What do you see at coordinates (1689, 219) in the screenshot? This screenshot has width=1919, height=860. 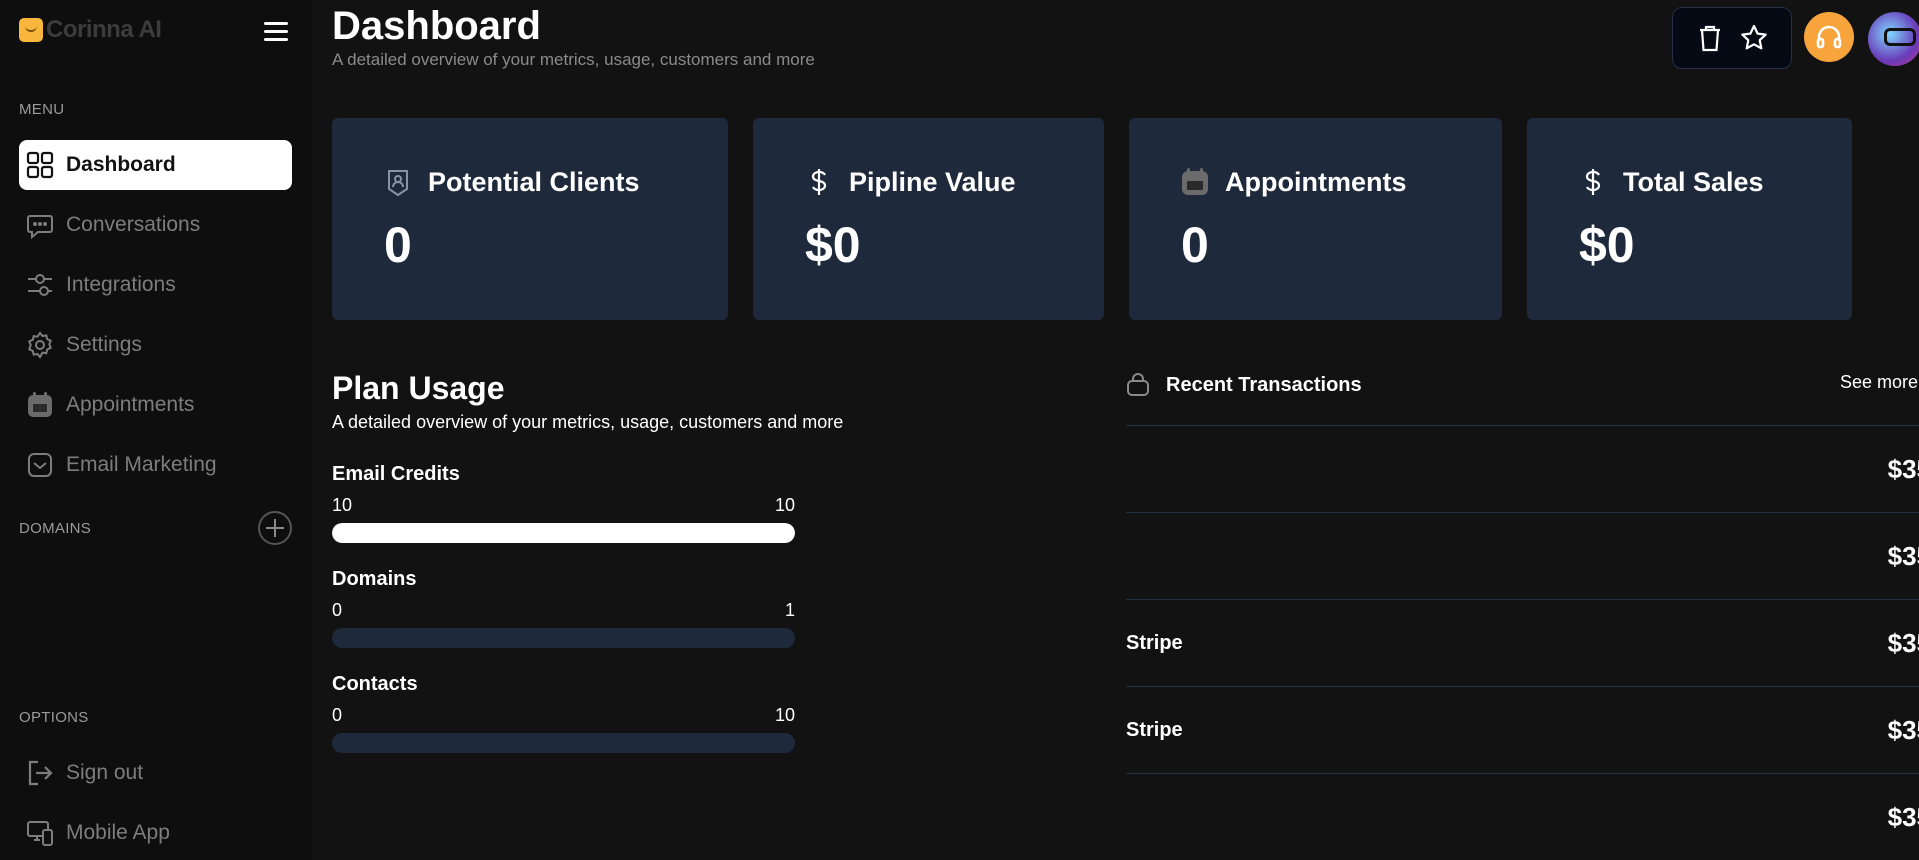 I see `stat-card-total-sales: Total Sales $0` at bounding box center [1689, 219].